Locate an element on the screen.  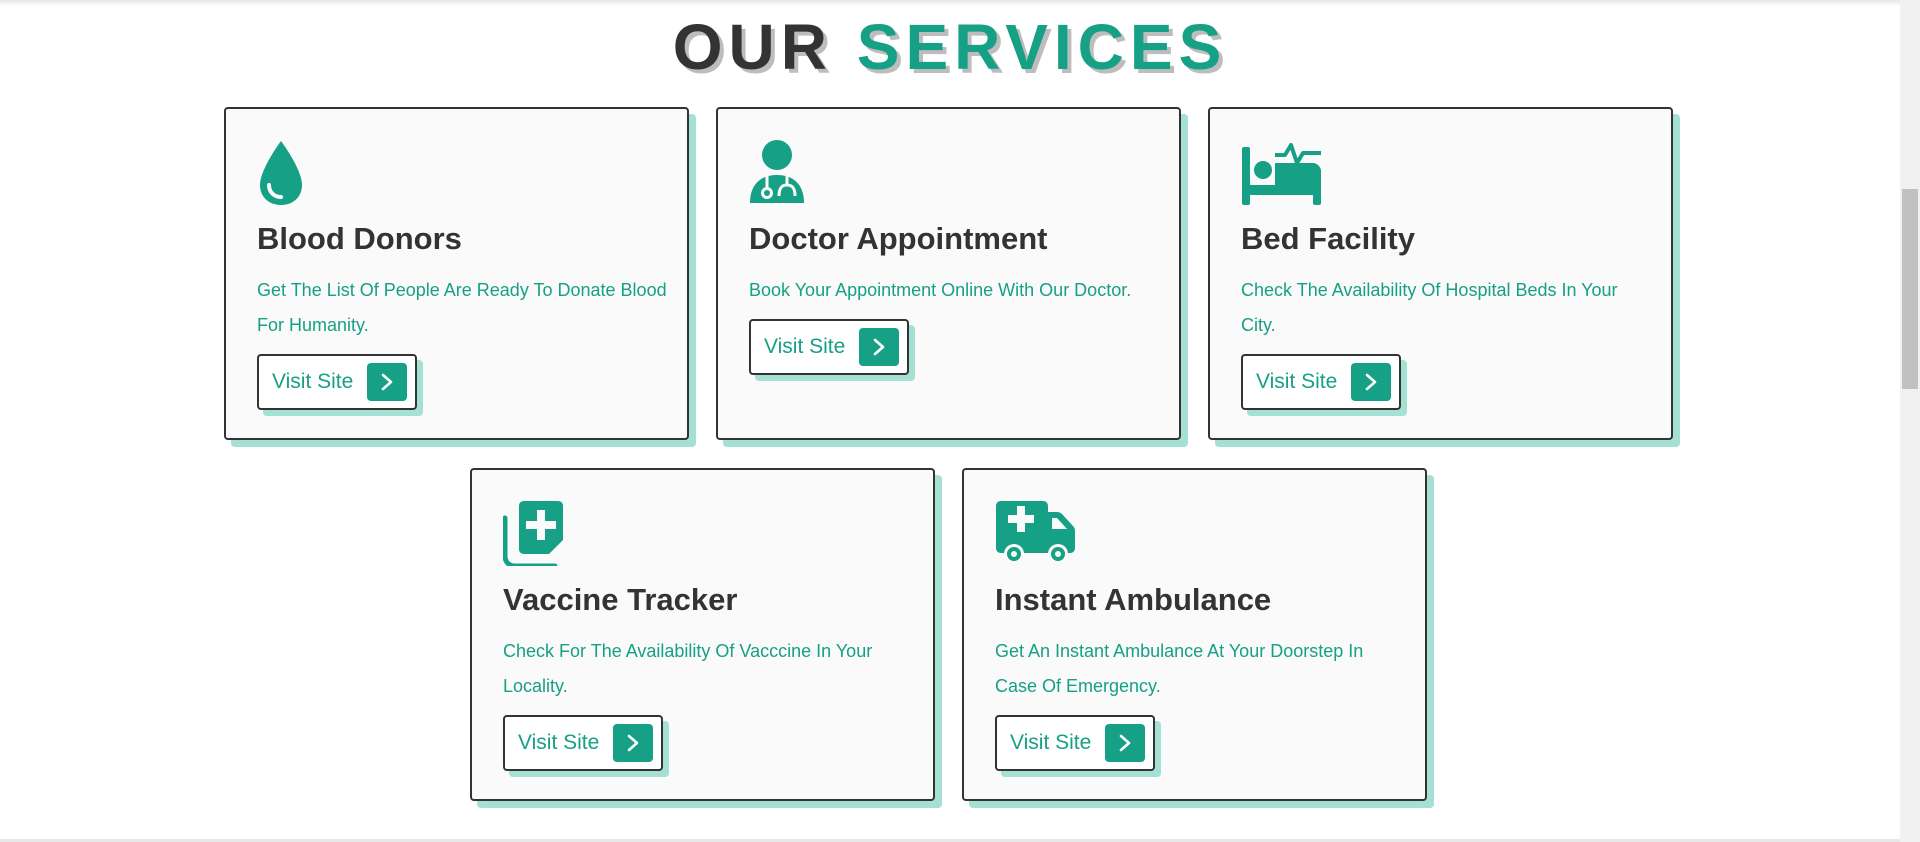
scrollbar-thumb is located at coordinates (1910, 289).